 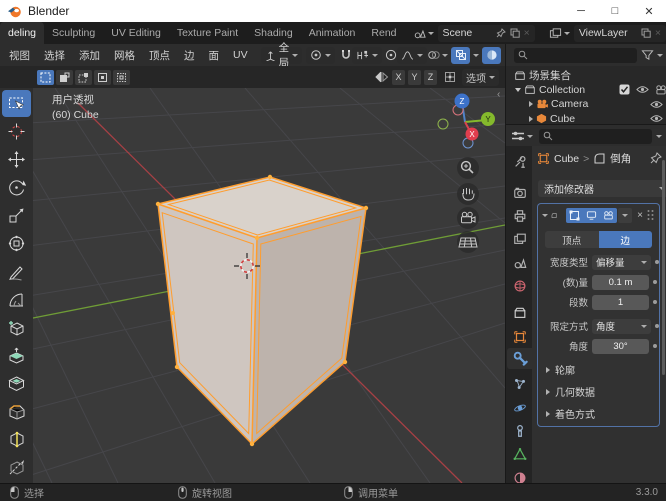 I want to click on tool-rotate, so click(x=16, y=187).